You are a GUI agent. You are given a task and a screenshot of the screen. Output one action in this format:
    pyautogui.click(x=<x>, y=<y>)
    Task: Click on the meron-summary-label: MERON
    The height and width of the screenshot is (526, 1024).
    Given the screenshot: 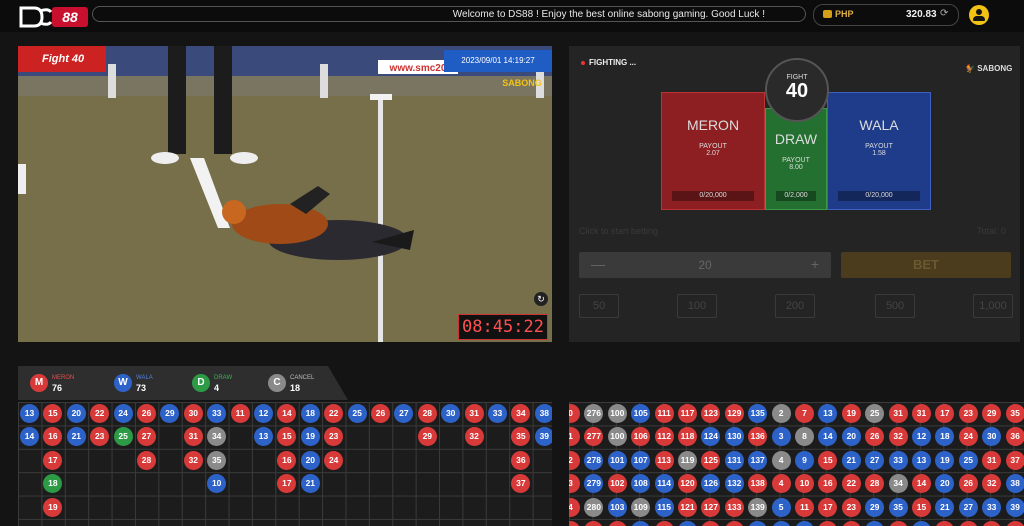 What is the action you would take?
    pyautogui.click(x=63, y=378)
    